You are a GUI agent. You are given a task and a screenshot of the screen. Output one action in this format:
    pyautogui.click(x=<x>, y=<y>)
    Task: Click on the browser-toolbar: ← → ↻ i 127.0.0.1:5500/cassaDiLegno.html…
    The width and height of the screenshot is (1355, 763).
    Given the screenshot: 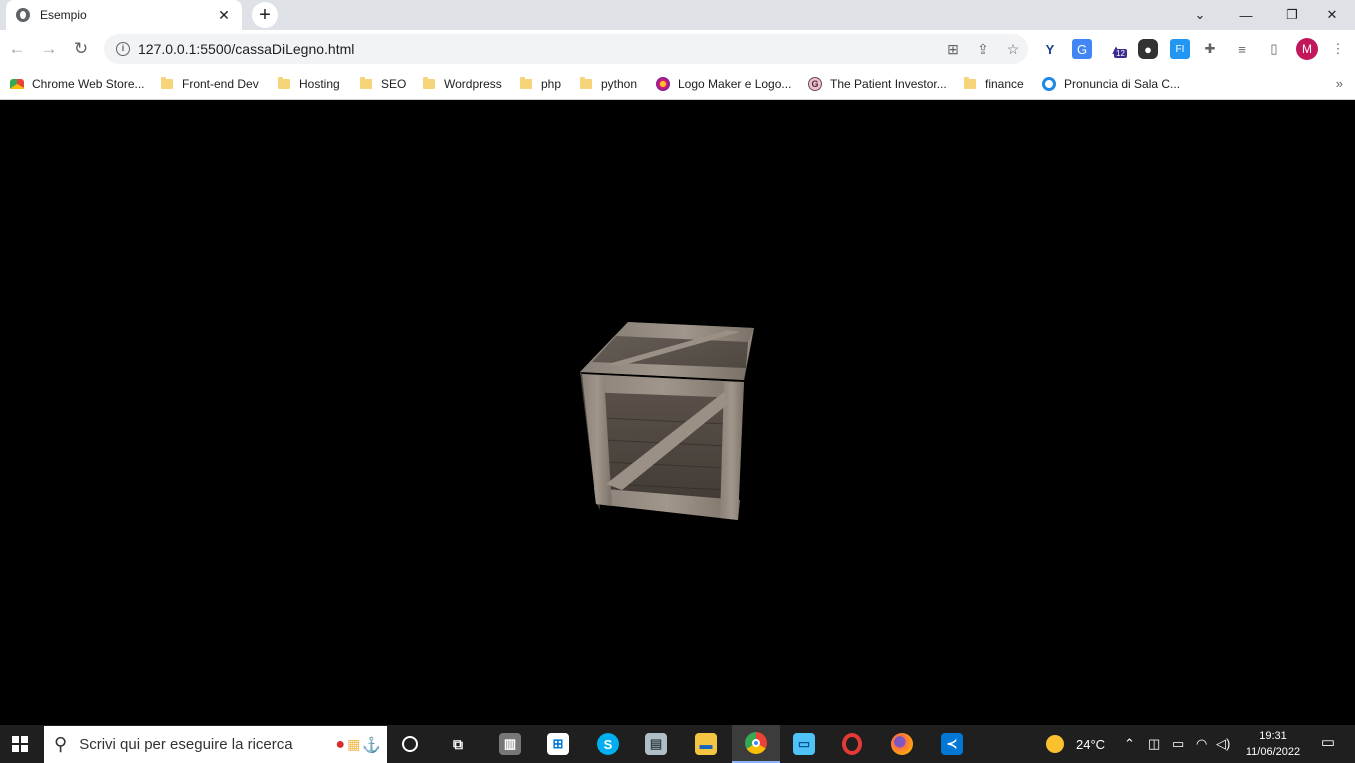 What is the action you would take?
    pyautogui.click(x=677, y=49)
    